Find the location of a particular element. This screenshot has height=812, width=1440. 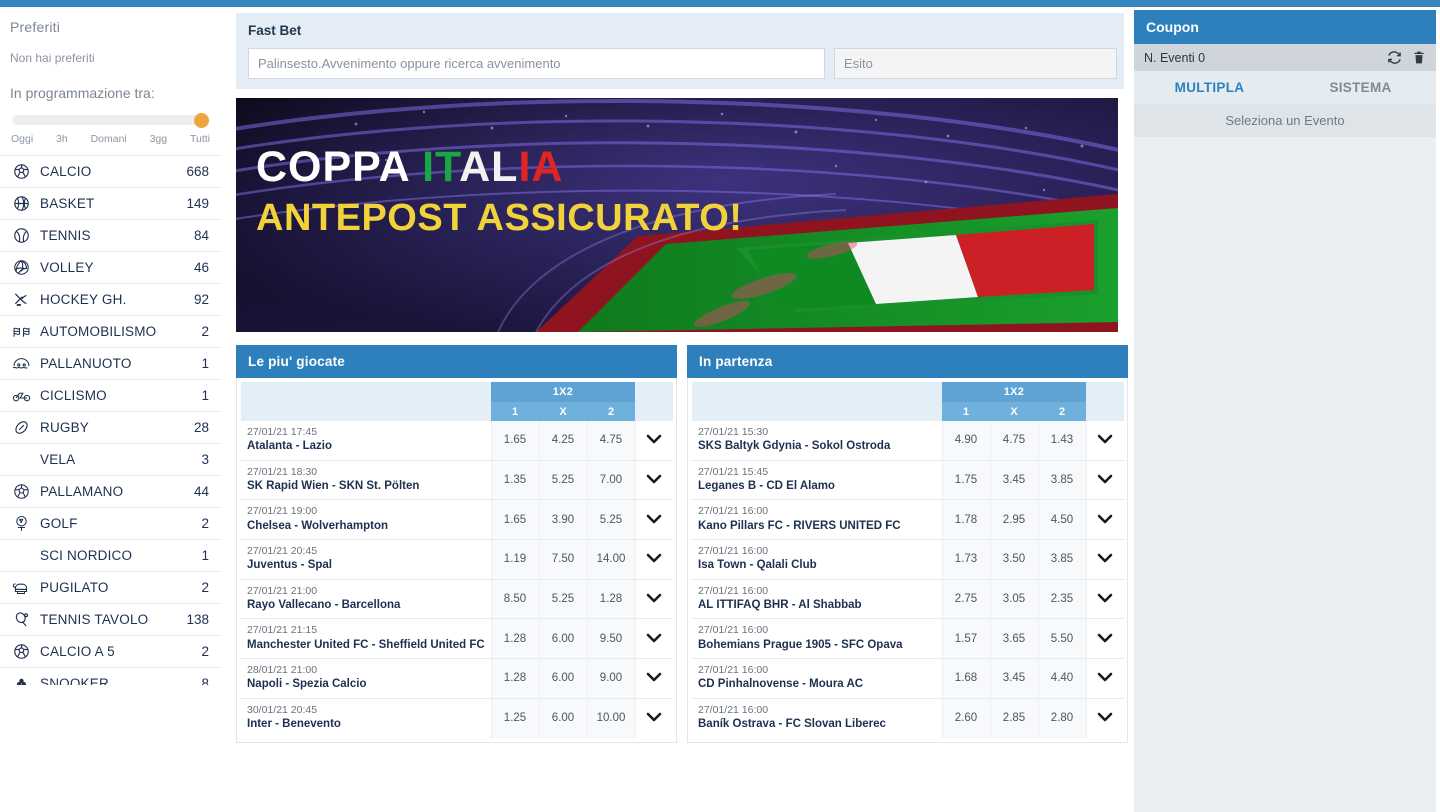

fast-bet-event-input is located at coordinates (536, 63).